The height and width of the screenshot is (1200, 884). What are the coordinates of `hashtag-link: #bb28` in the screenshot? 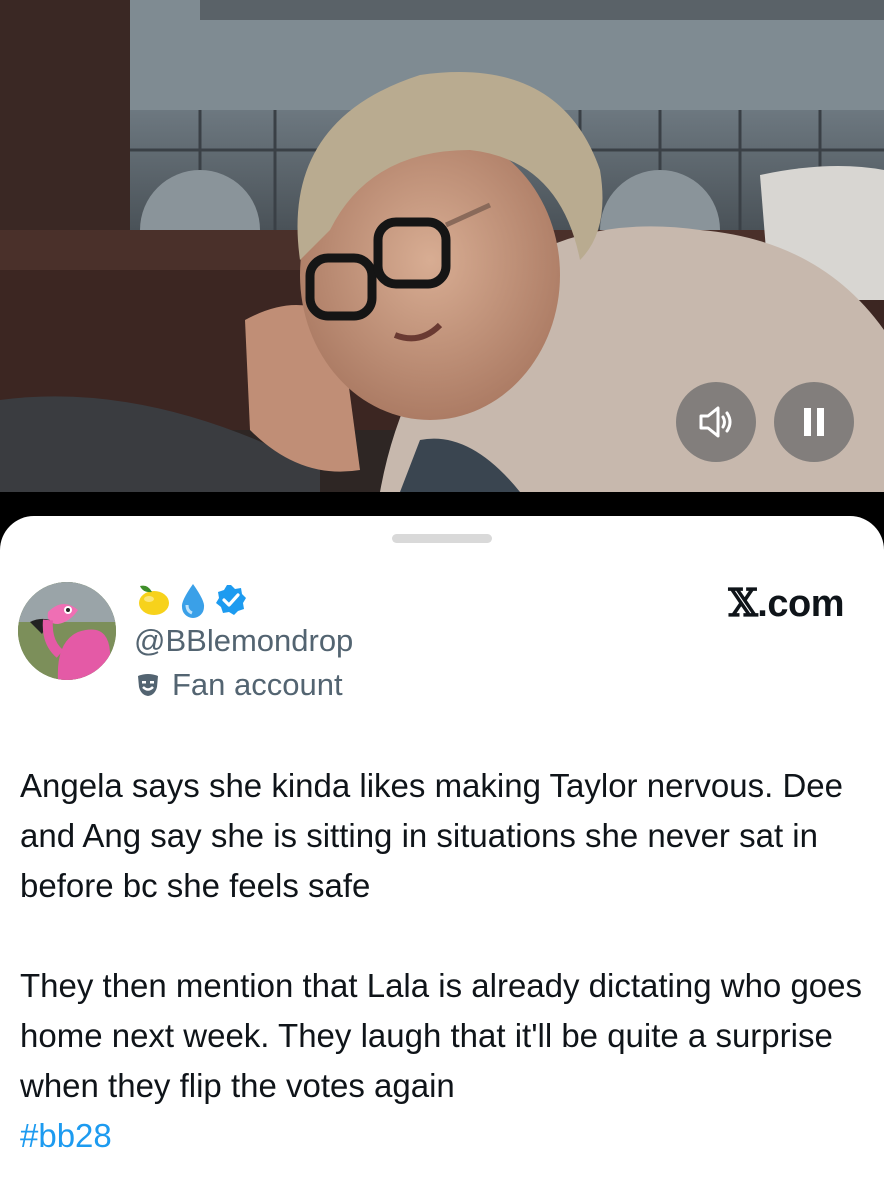 It's located at (66, 1135).